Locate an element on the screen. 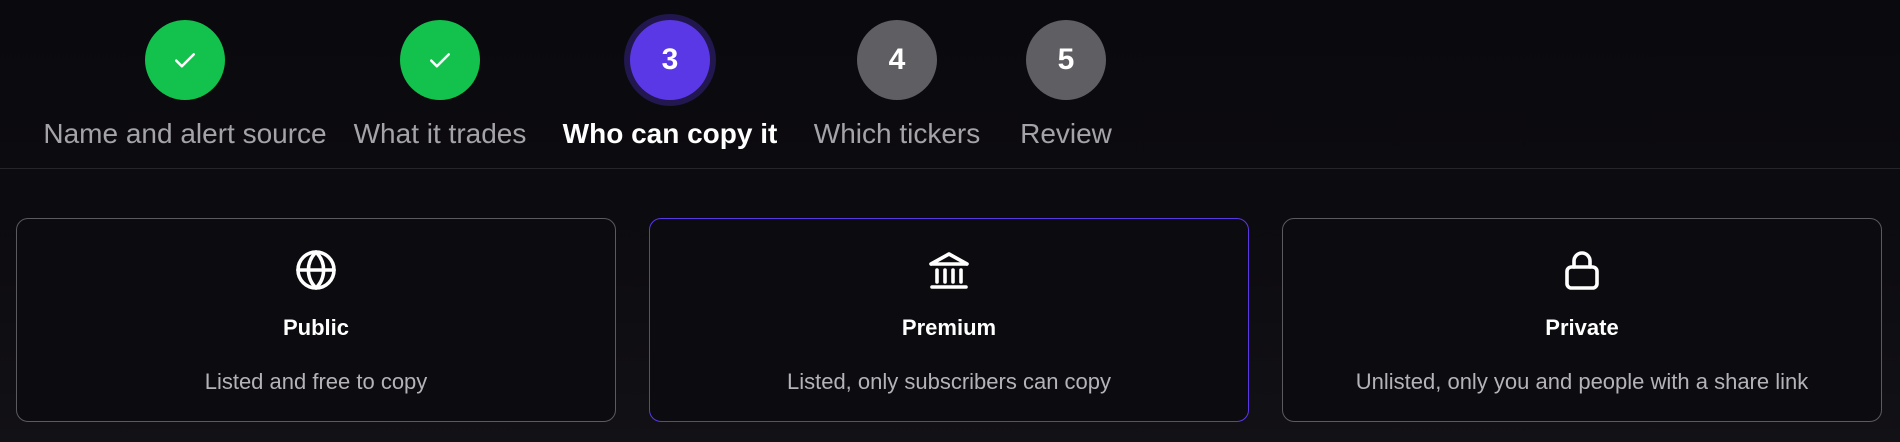  step-review: 5 Review is located at coordinates (1066, 85).